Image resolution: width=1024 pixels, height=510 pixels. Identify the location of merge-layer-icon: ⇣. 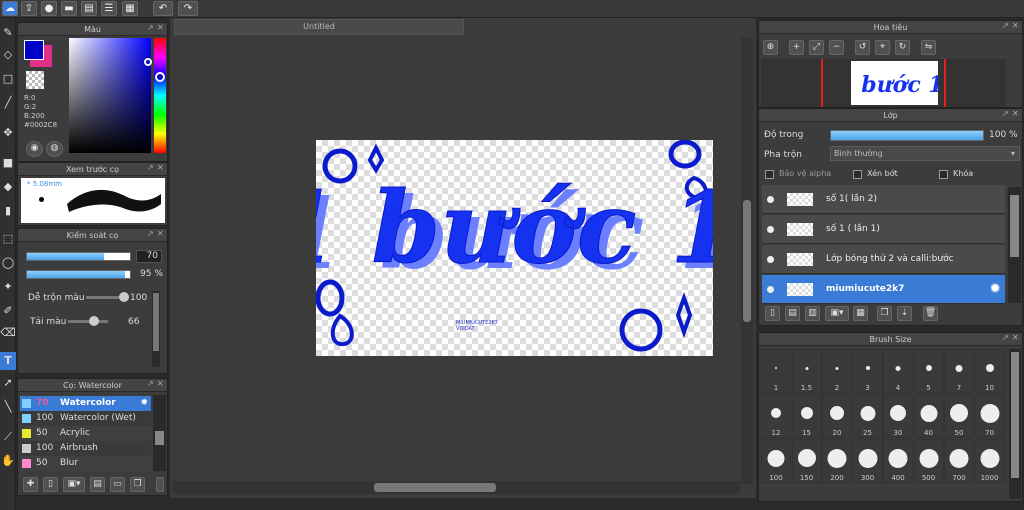
(904, 313).